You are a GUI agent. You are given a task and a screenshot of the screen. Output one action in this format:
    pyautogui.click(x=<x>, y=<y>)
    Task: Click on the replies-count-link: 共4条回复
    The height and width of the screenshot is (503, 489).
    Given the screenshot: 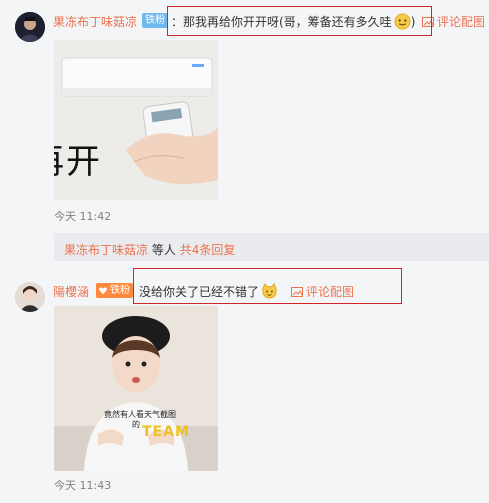 What is the action you would take?
    pyautogui.click(x=208, y=250)
    